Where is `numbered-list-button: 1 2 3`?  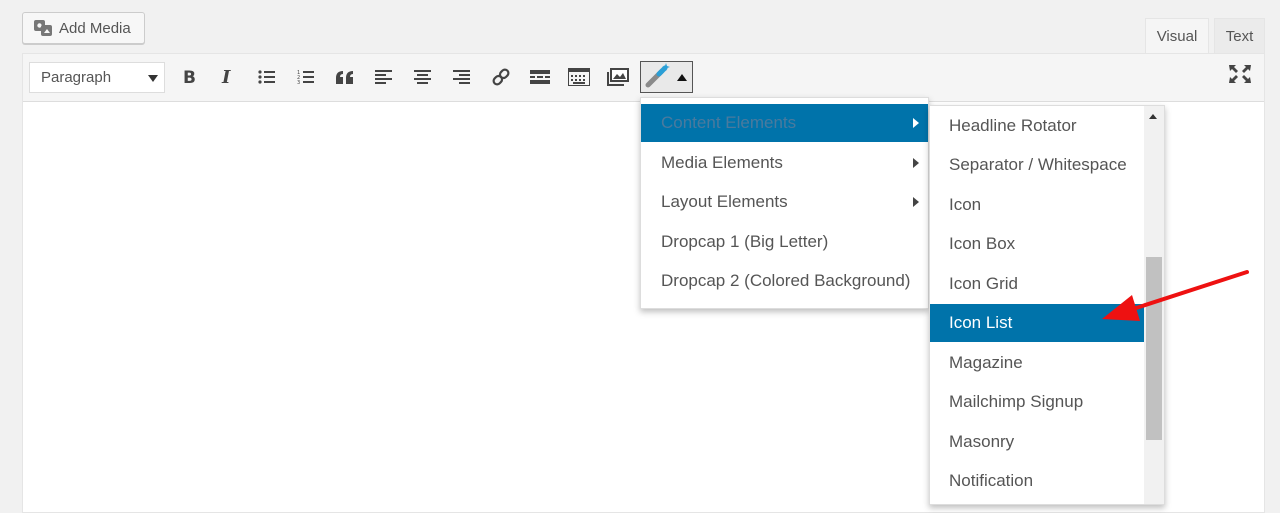 numbered-list-button: 1 2 3 is located at coordinates (306, 77).